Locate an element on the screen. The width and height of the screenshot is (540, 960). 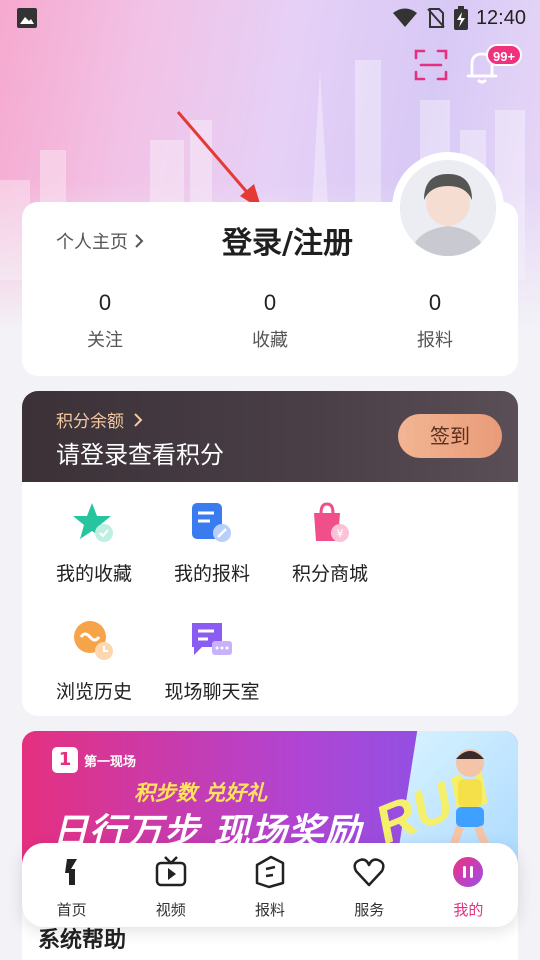
banner-brand-name: 第一现场 is located at coordinates (110, 762).